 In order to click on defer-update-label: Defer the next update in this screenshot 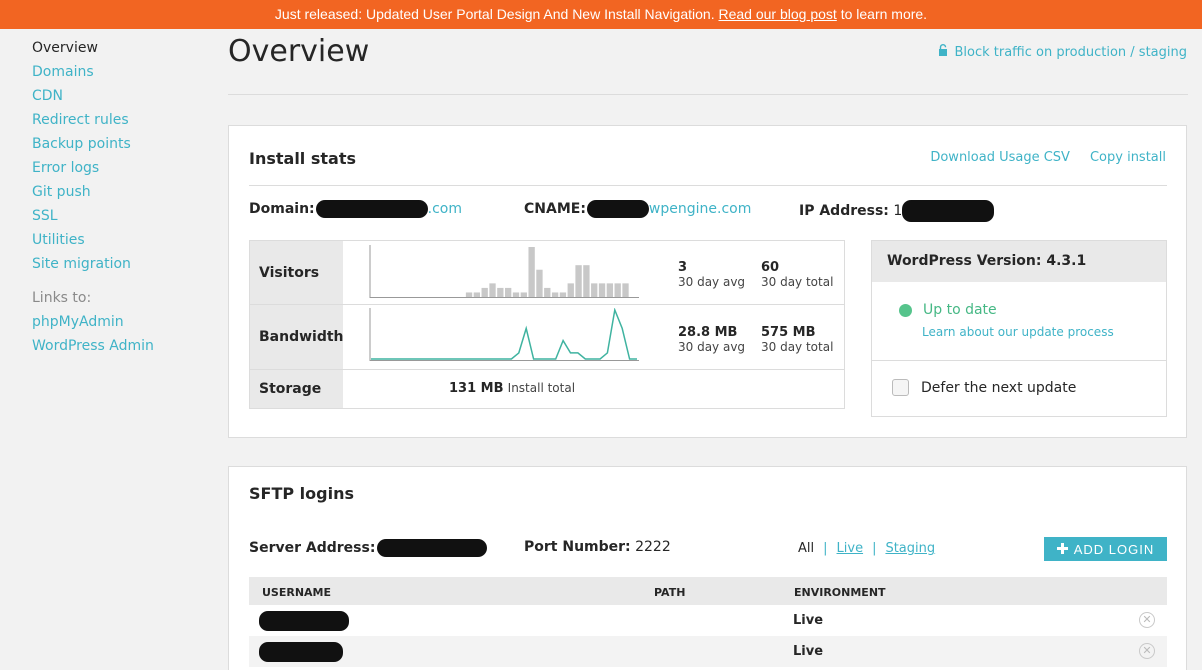, I will do `click(999, 387)`.